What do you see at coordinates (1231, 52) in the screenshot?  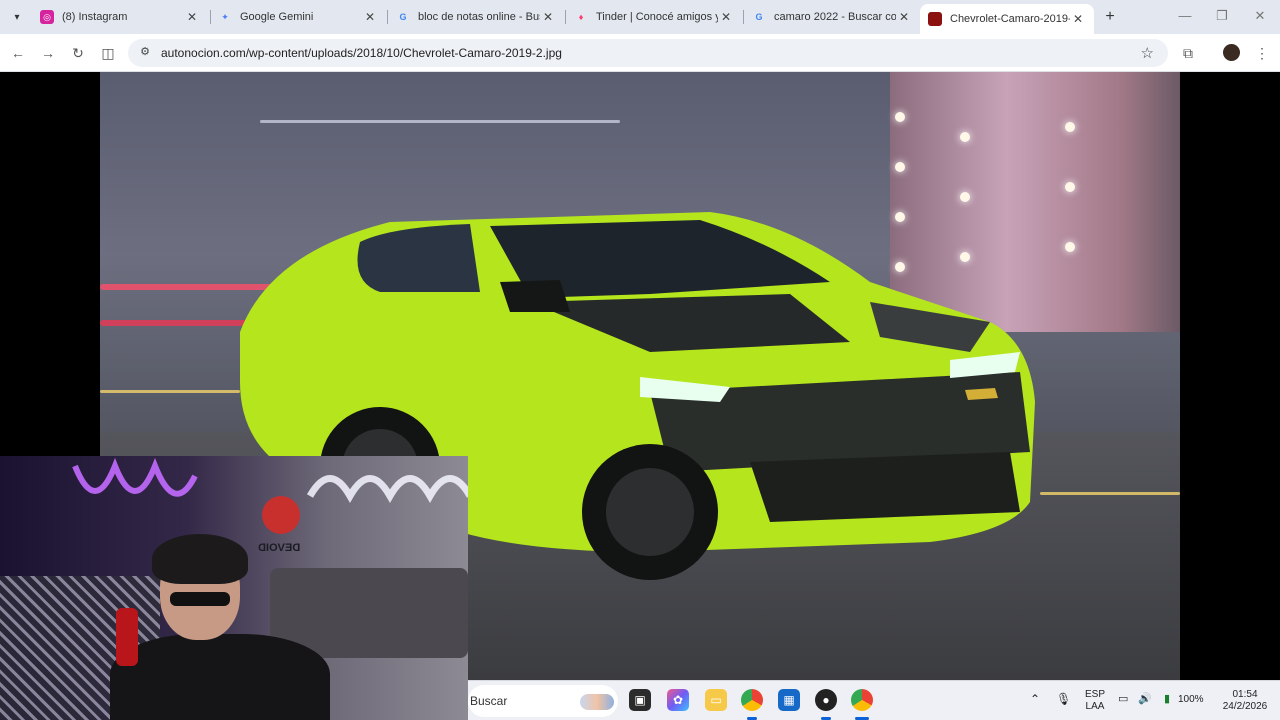 I see `profile-avatar` at bounding box center [1231, 52].